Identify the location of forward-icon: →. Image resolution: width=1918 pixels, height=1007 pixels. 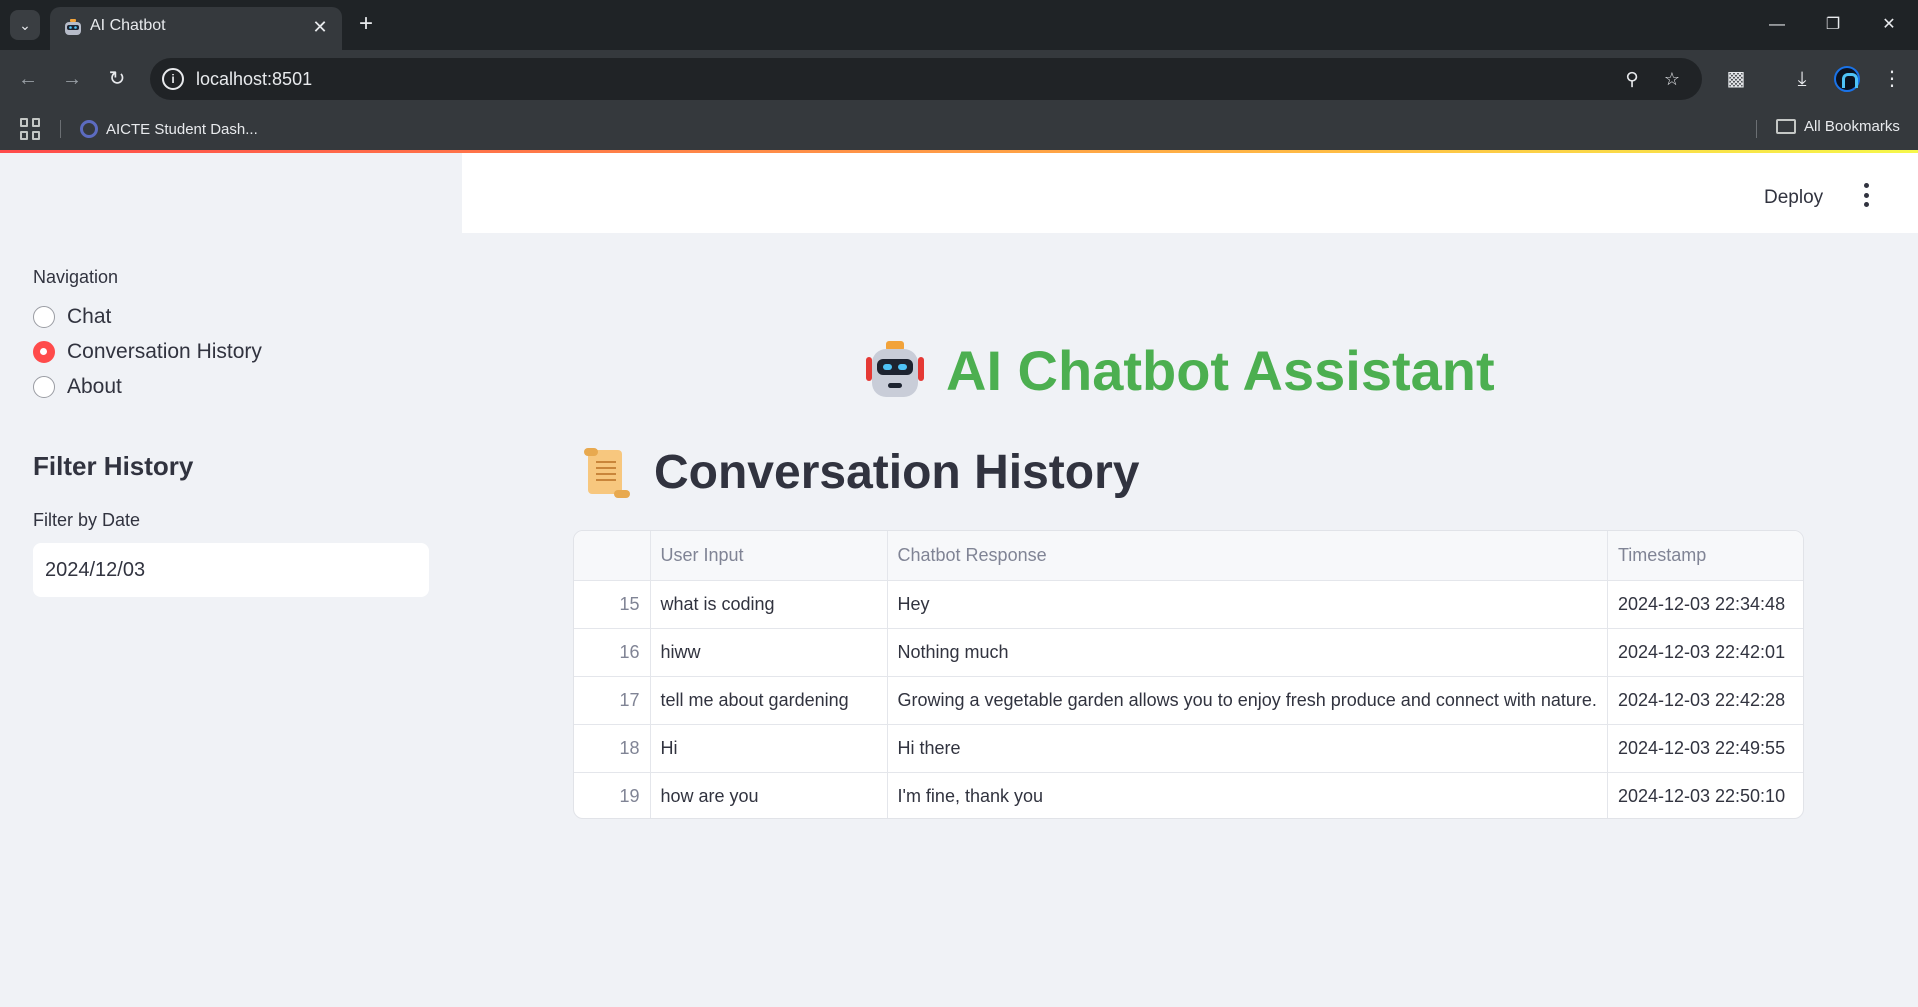
(72, 79).